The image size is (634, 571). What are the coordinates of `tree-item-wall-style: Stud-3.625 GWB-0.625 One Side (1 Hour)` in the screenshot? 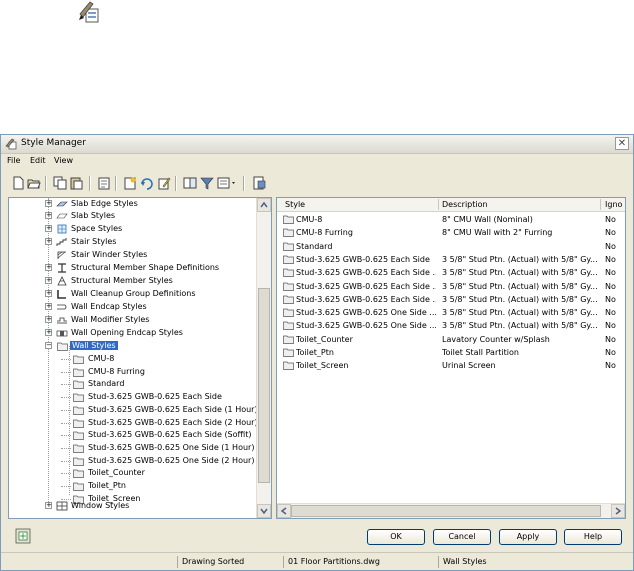 It's located at (161, 448).